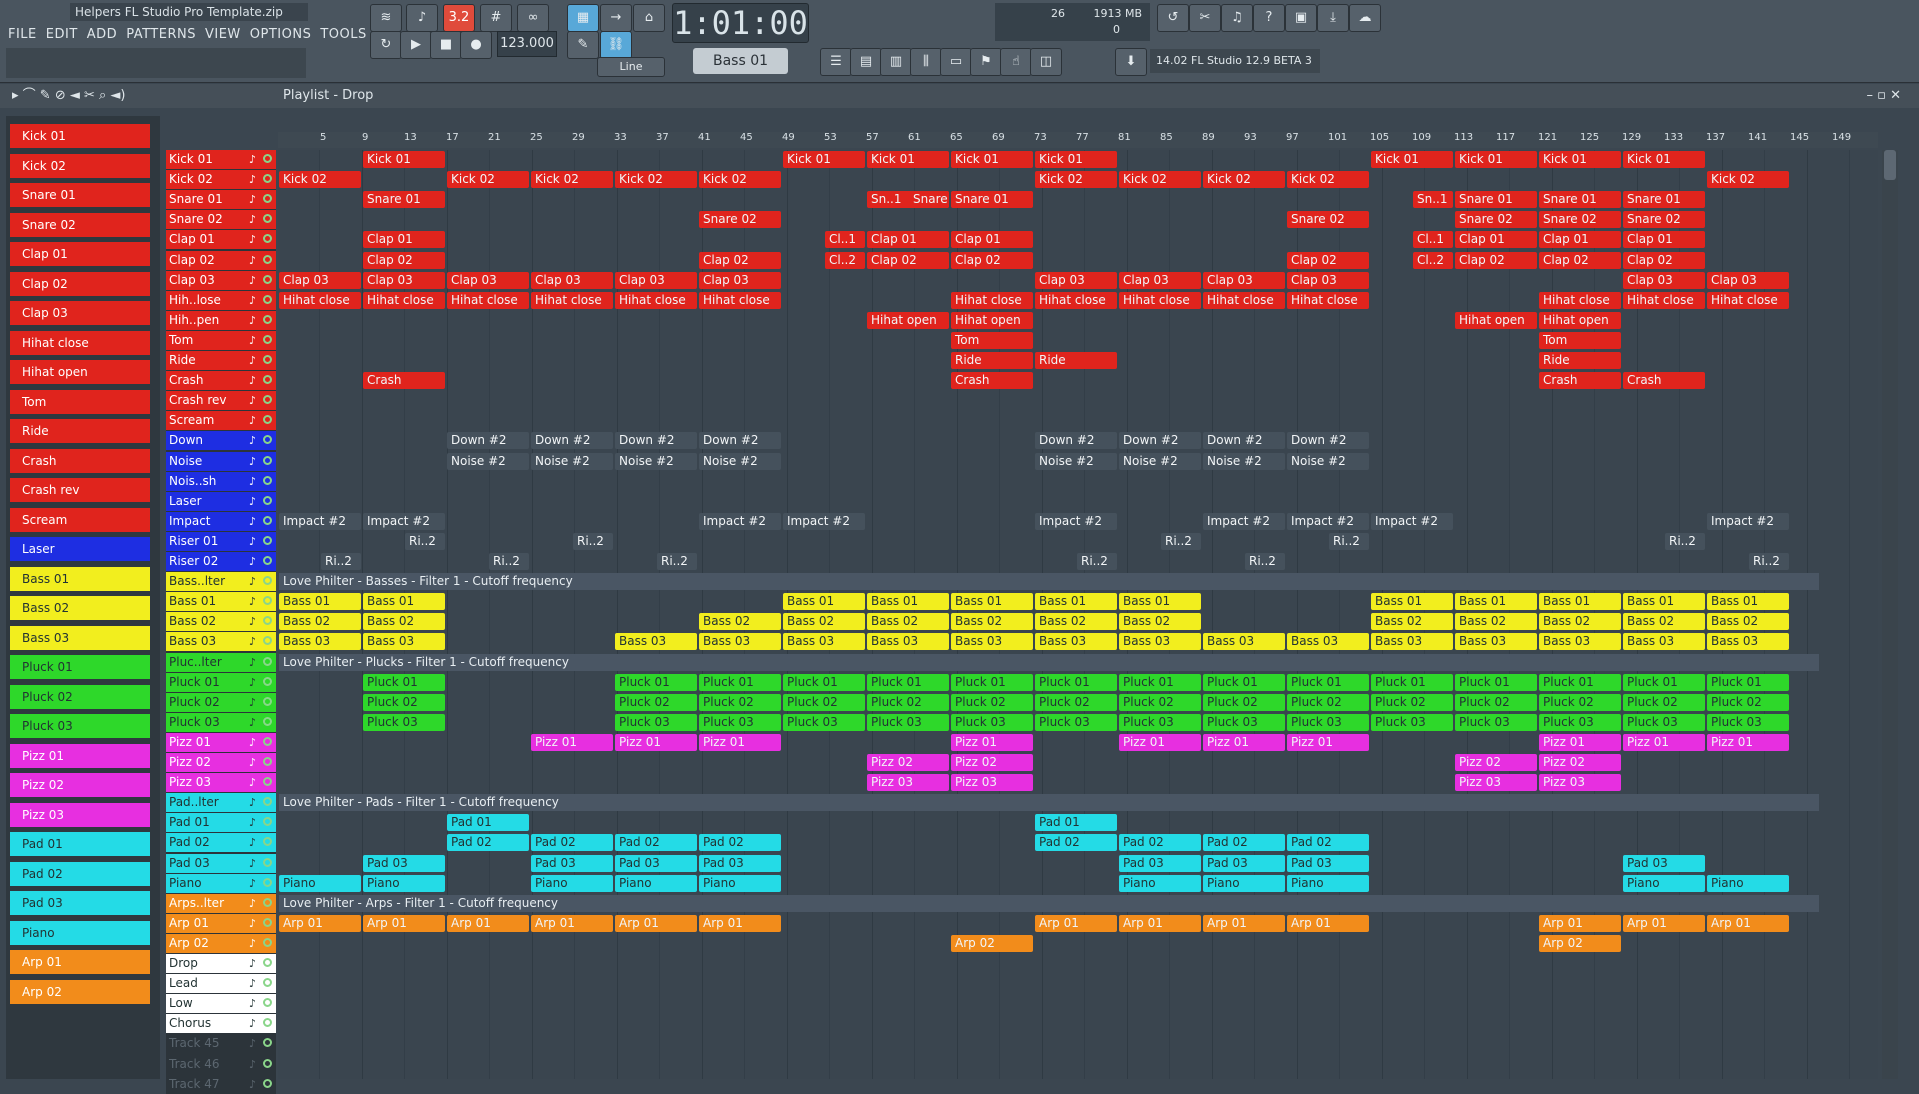 Image resolution: width=1919 pixels, height=1094 pixels. Describe the element at coordinates (62, 34) in the screenshot. I see `menu-item-edit: EDIT` at that location.